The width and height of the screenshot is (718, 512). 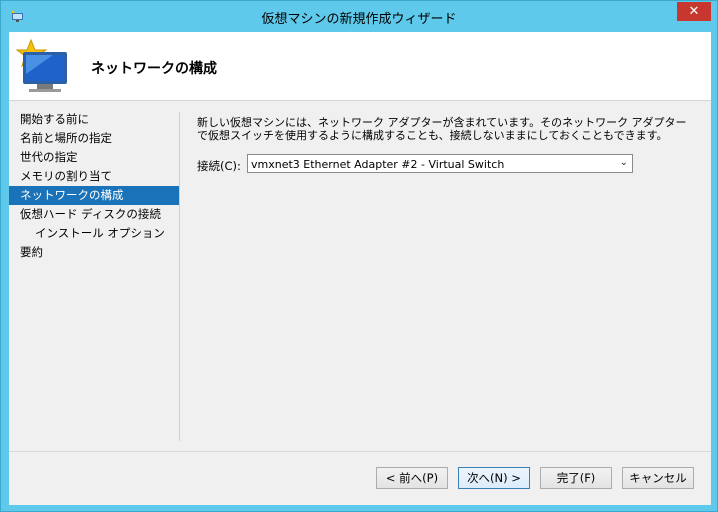 I want to click on wizard-header: ネットワークの構成, so click(x=360, y=66).